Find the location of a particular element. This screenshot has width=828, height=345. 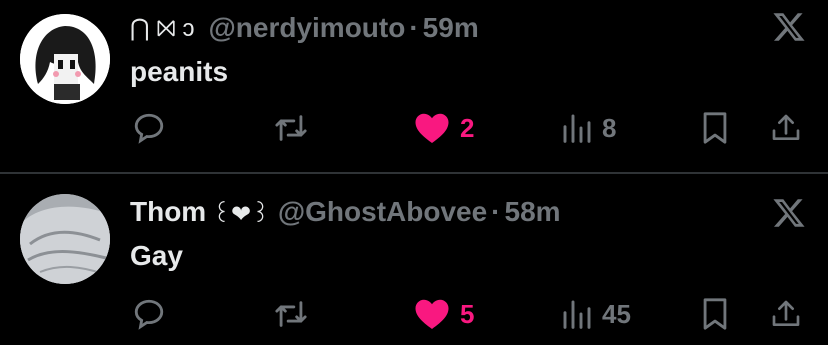

like-count: 2 is located at coordinates (467, 127).